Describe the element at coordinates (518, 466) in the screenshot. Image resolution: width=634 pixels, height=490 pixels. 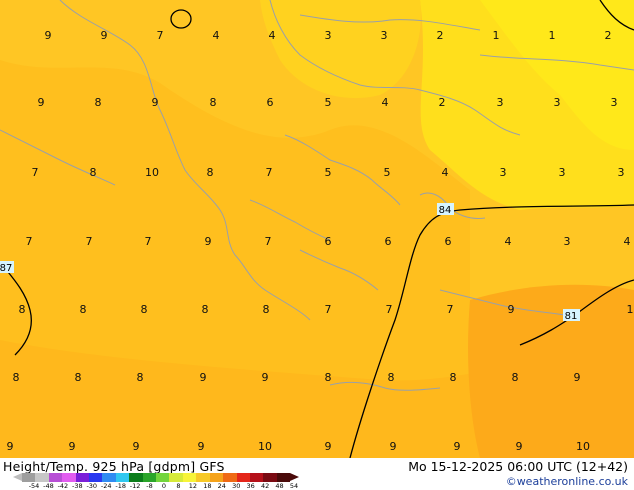
I see `forecast-datetime: Mo 15-12-2025 06:00 UTC (12+42)` at that location.